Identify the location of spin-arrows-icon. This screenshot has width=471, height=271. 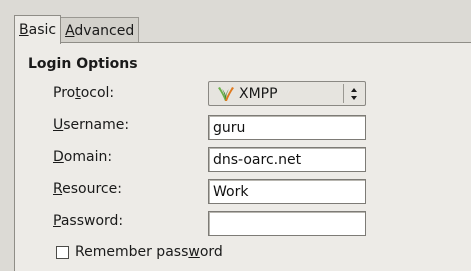
(354, 94).